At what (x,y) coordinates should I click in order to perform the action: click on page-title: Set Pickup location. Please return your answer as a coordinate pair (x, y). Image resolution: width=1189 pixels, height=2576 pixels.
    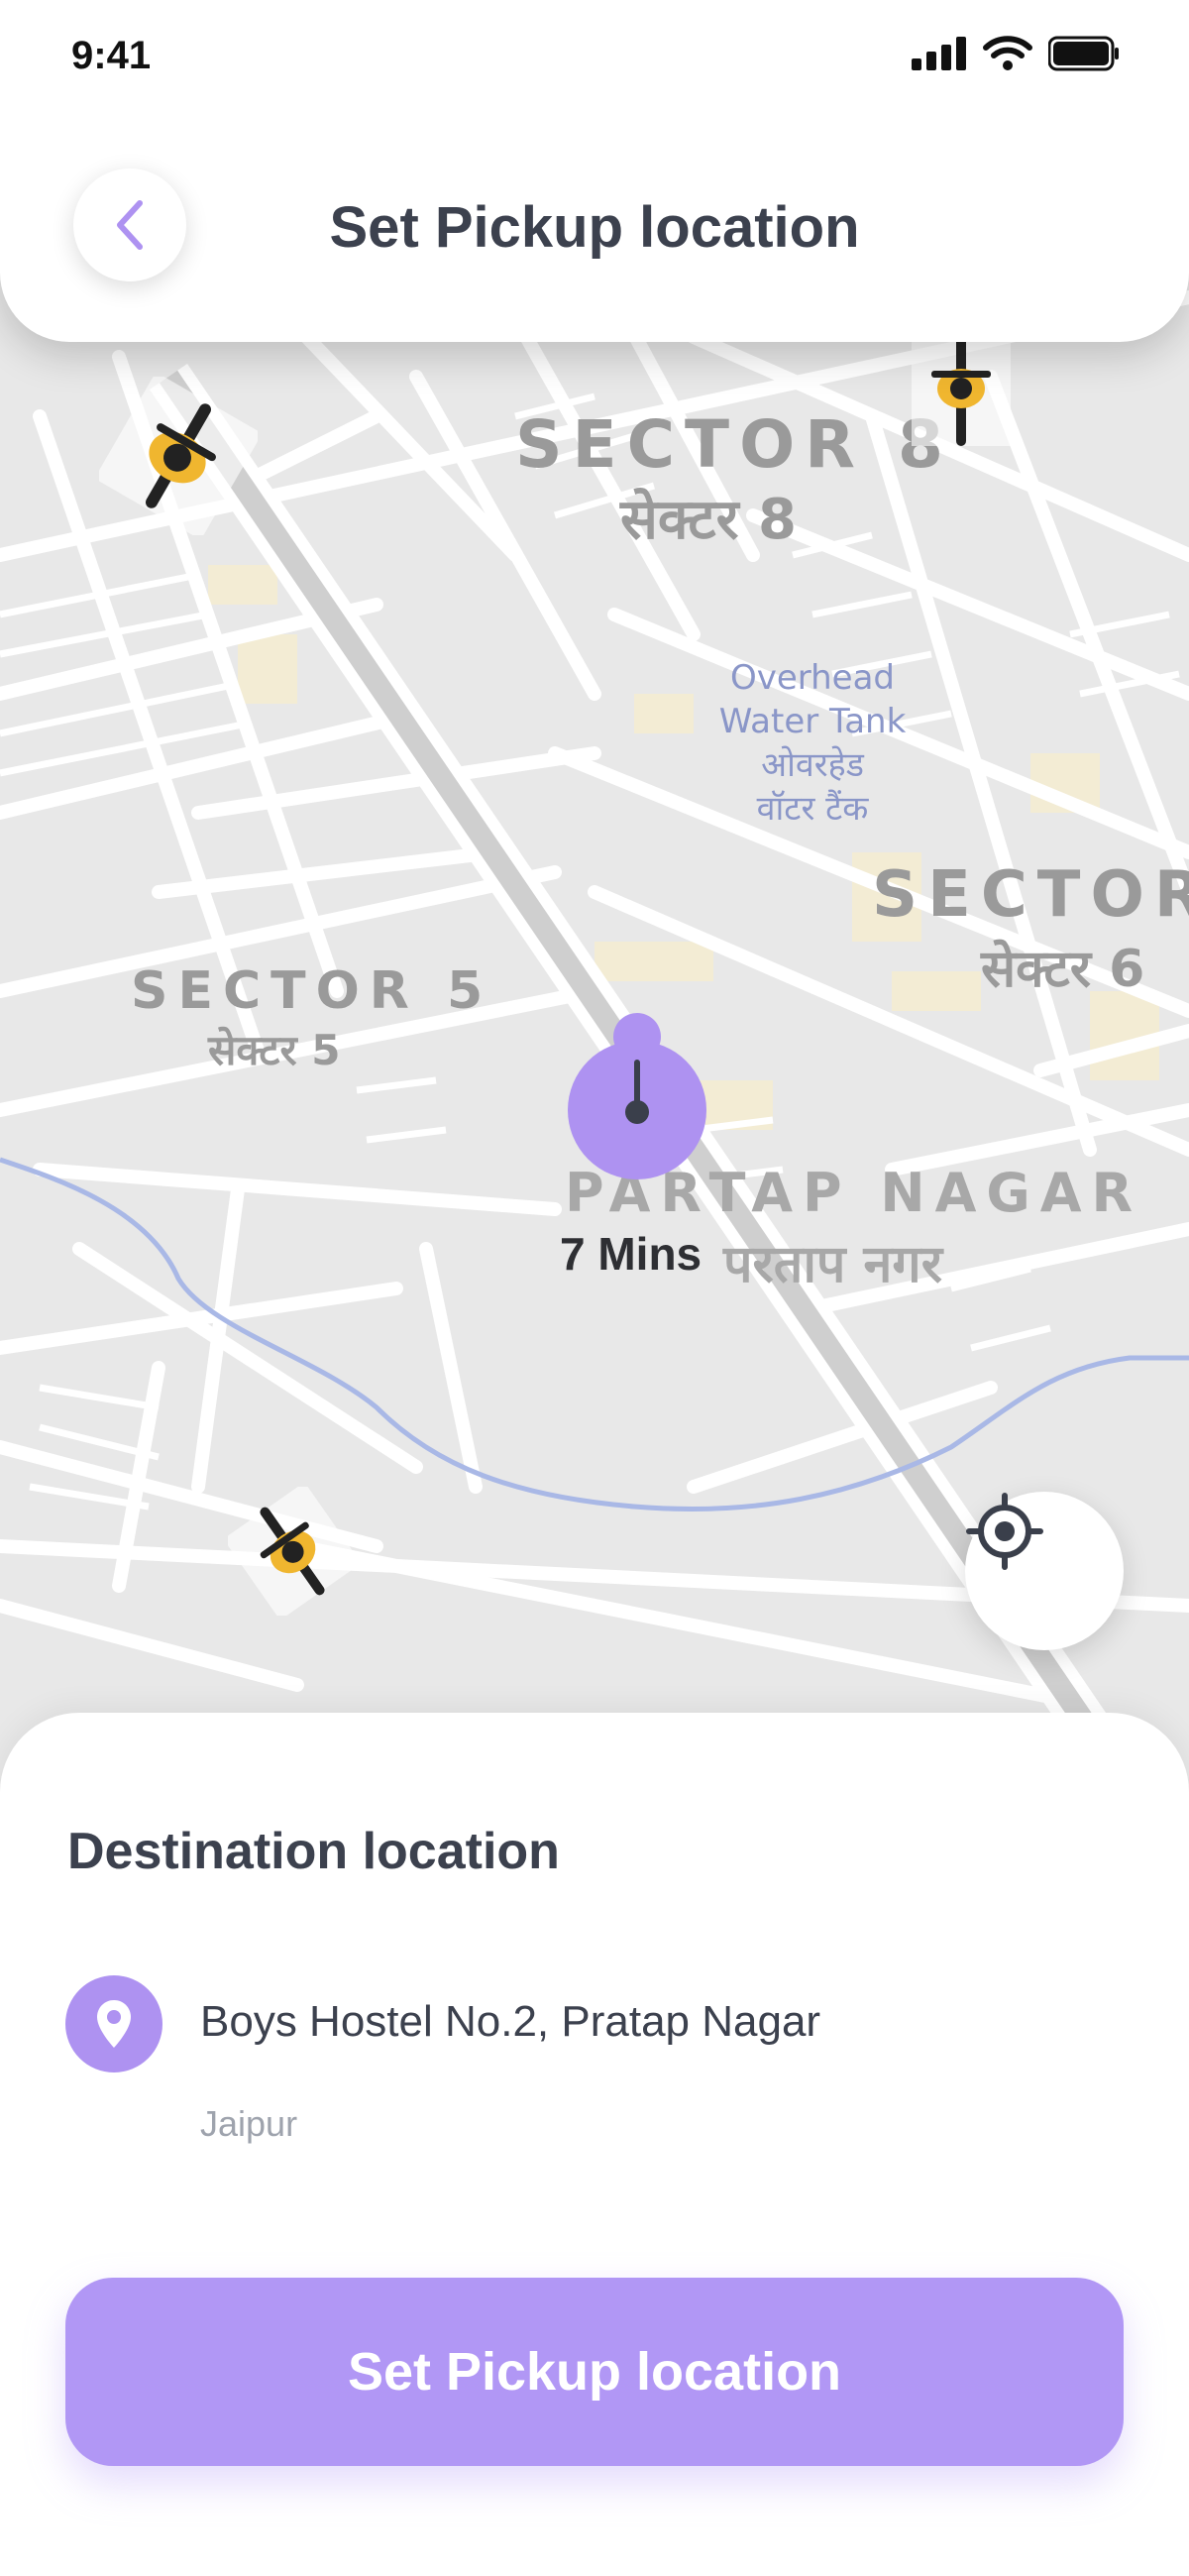
    Looking at the image, I should click on (594, 227).